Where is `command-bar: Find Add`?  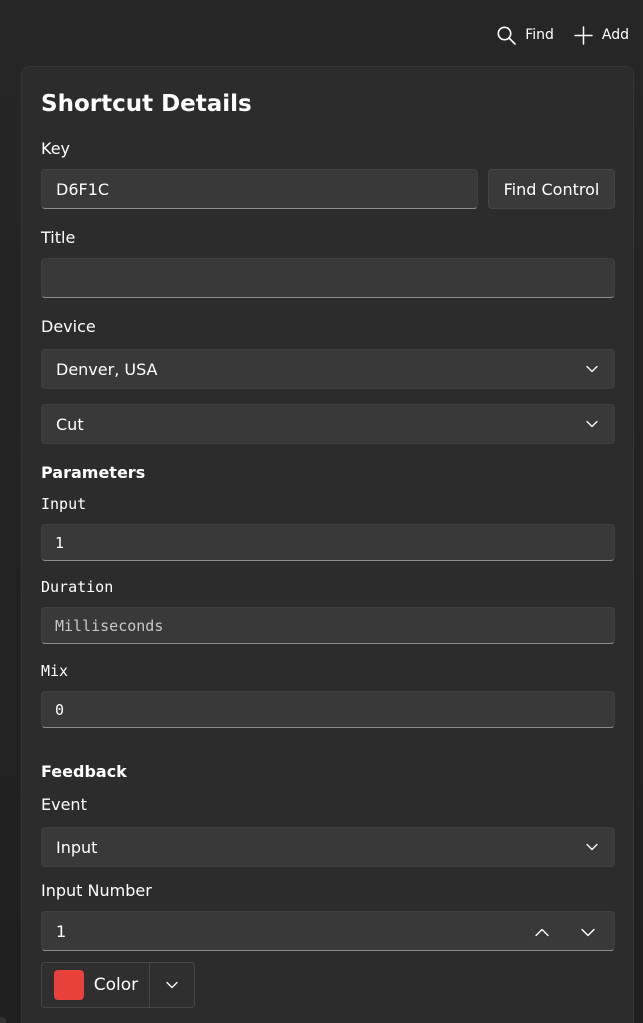 command-bar: Find Add is located at coordinates (567, 35).